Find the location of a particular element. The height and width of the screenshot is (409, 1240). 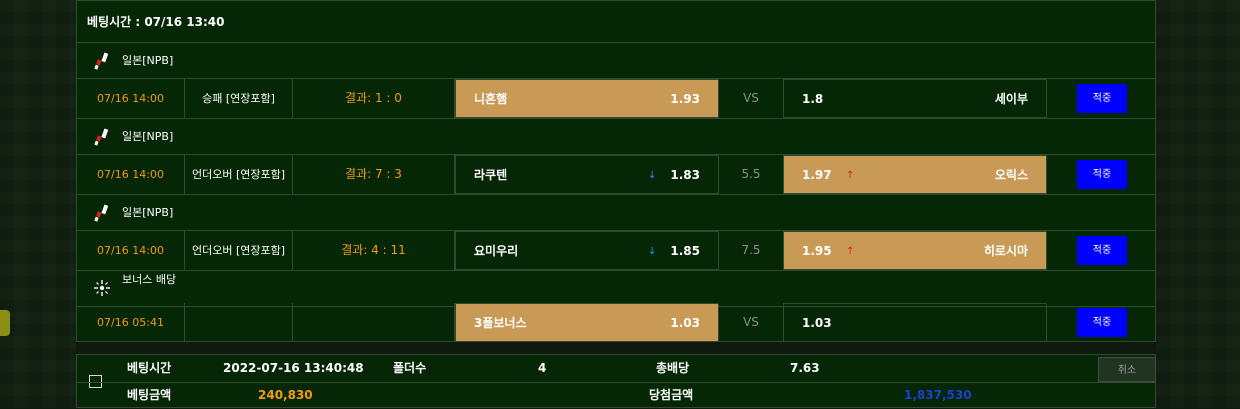

sparkle-icon is located at coordinates (102, 288).